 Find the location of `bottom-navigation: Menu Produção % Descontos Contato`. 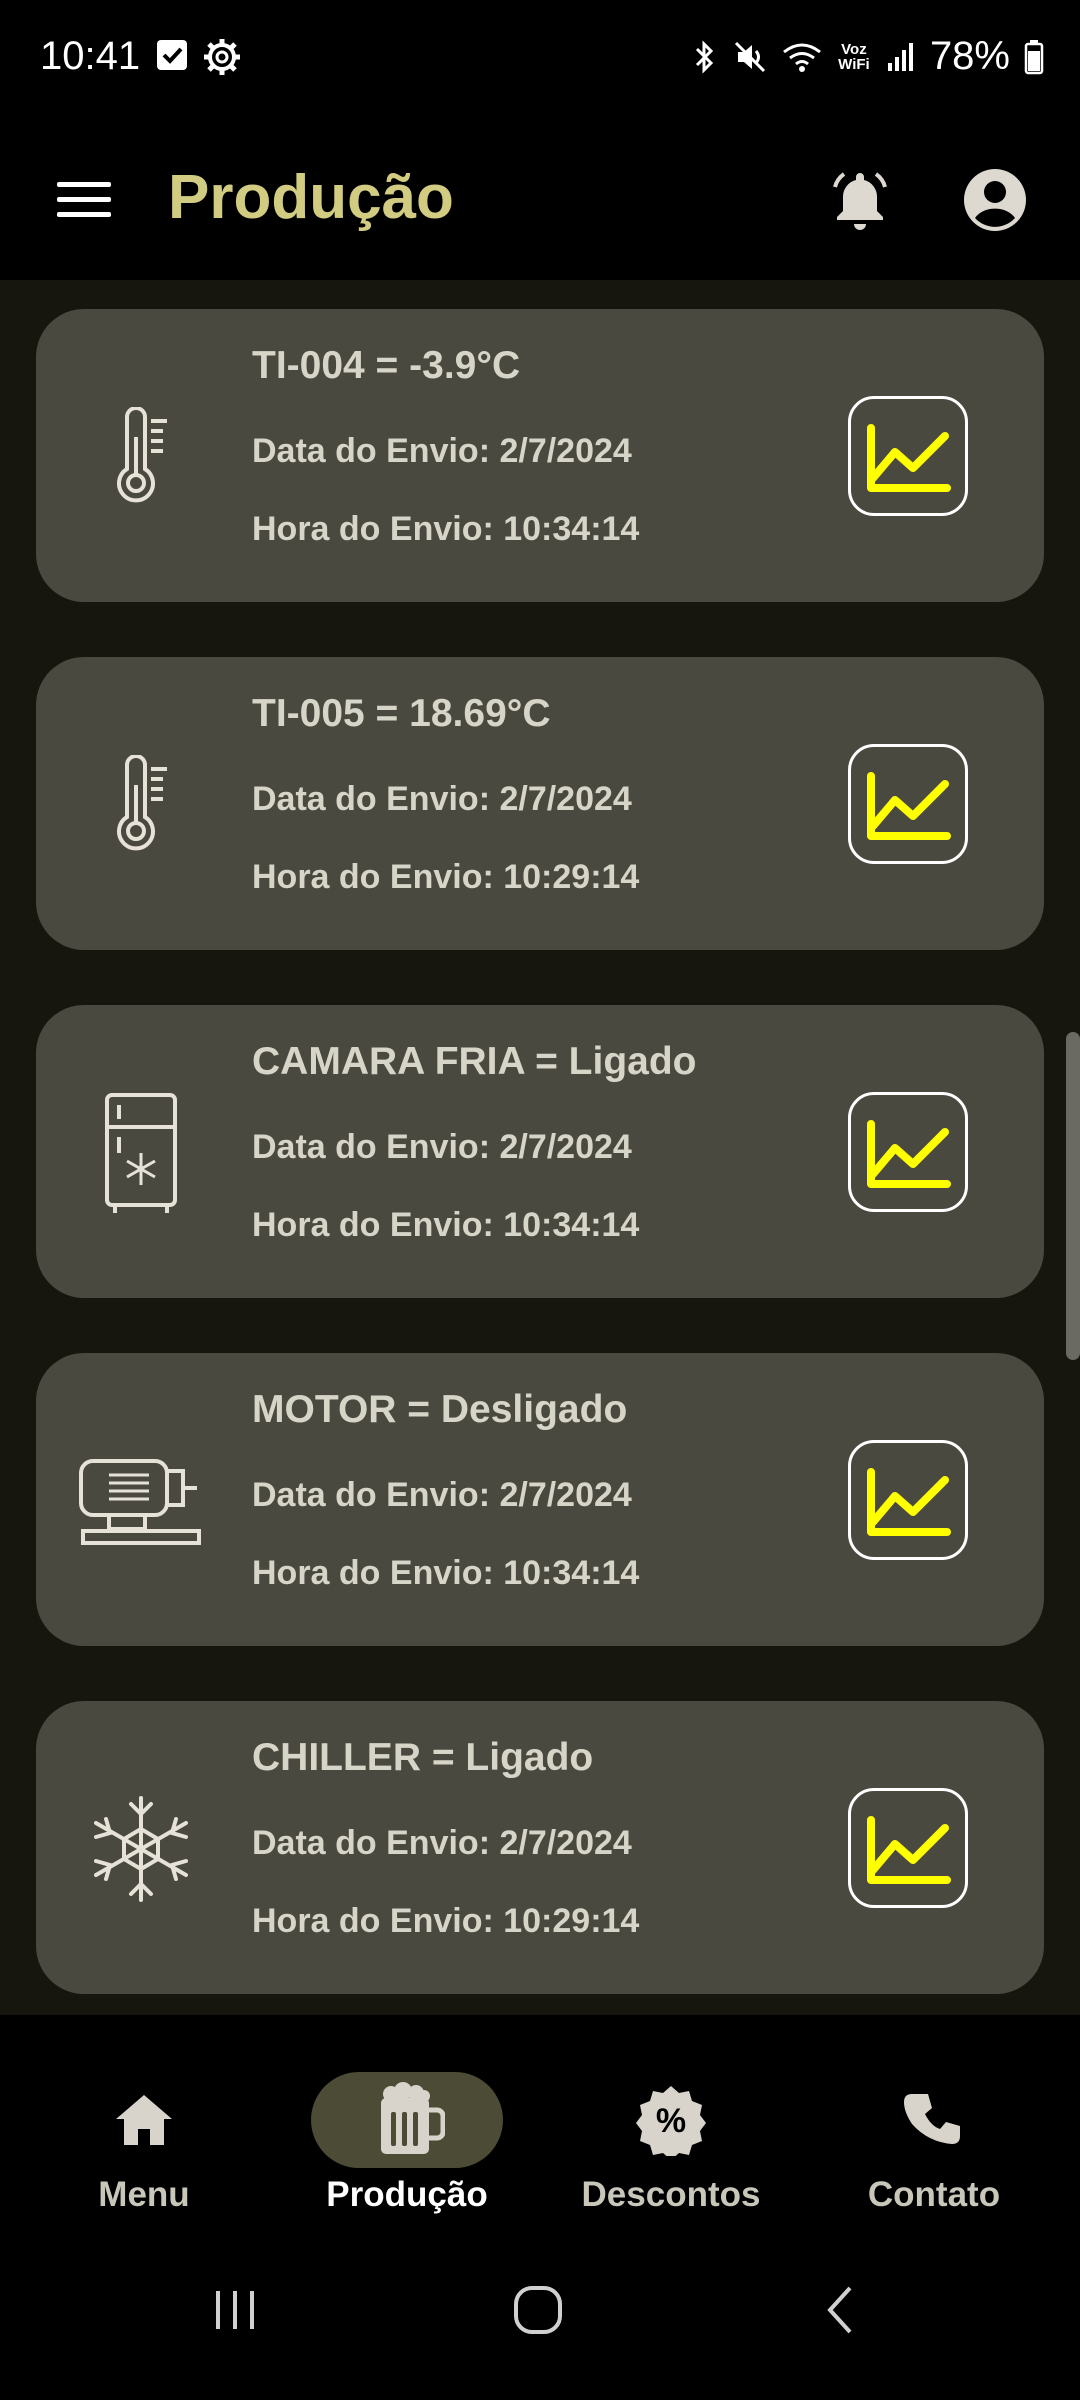

bottom-navigation: Menu Produção % Descontos Contato is located at coordinates (540, 2120).